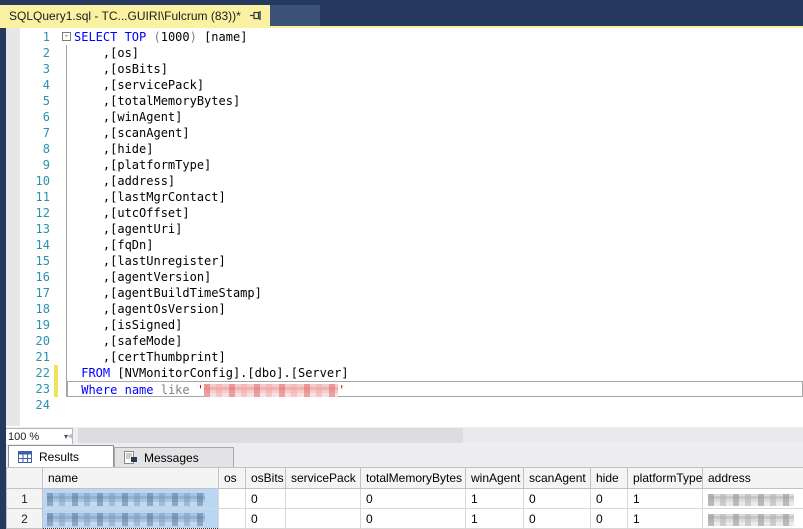 This screenshot has height=529, width=803. I want to click on code-text: ,[totalMemoryBytes], so click(438, 101).